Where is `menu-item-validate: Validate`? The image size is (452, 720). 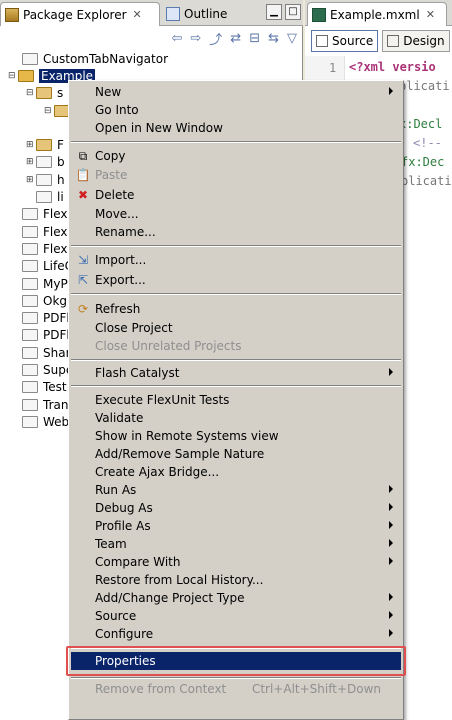 menu-item-validate: Validate is located at coordinates (236, 418).